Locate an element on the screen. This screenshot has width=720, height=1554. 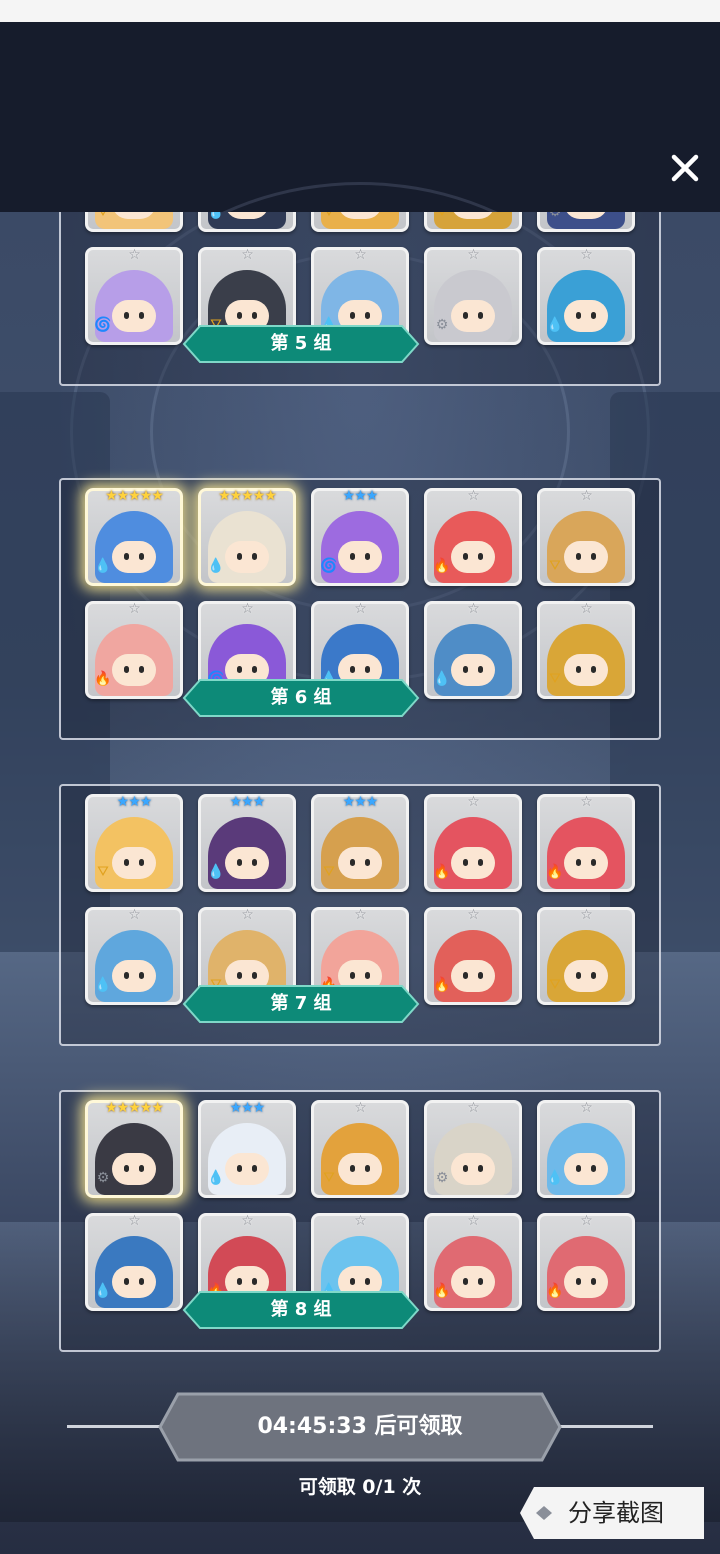
close-button is located at coordinates (685, 168).